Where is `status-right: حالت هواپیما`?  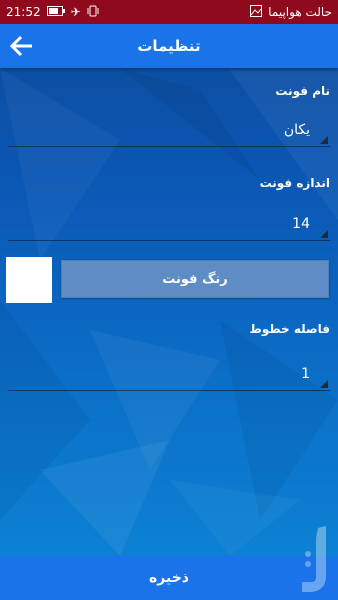
status-right: حالت هواپیما is located at coordinates (291, 12).